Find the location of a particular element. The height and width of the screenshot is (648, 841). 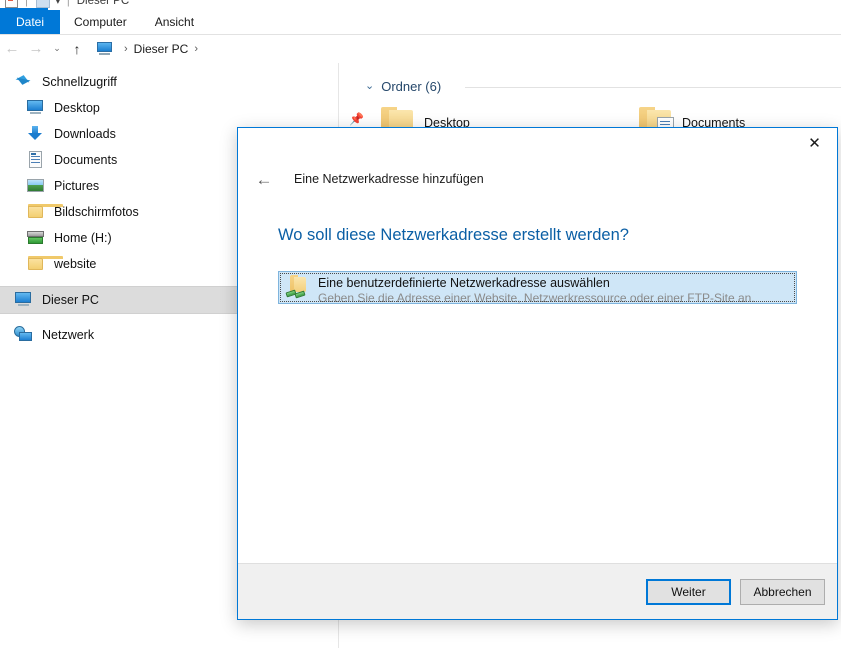

back-button: ← is located at coordinates (12, 48).